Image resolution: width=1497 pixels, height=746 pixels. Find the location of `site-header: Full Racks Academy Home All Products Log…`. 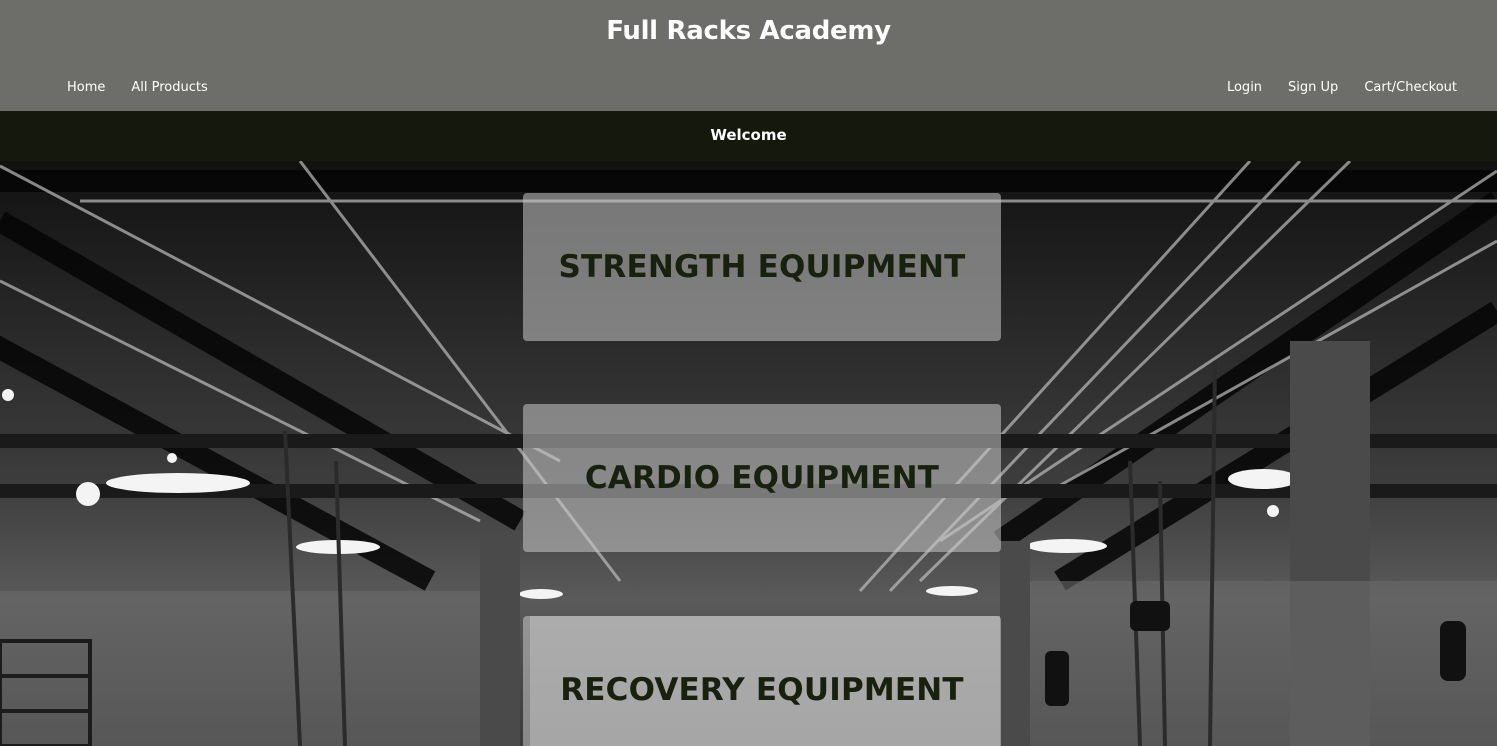

site-header: Full Racks Academy Home All Products Log… is located at coordinates (748, 55).